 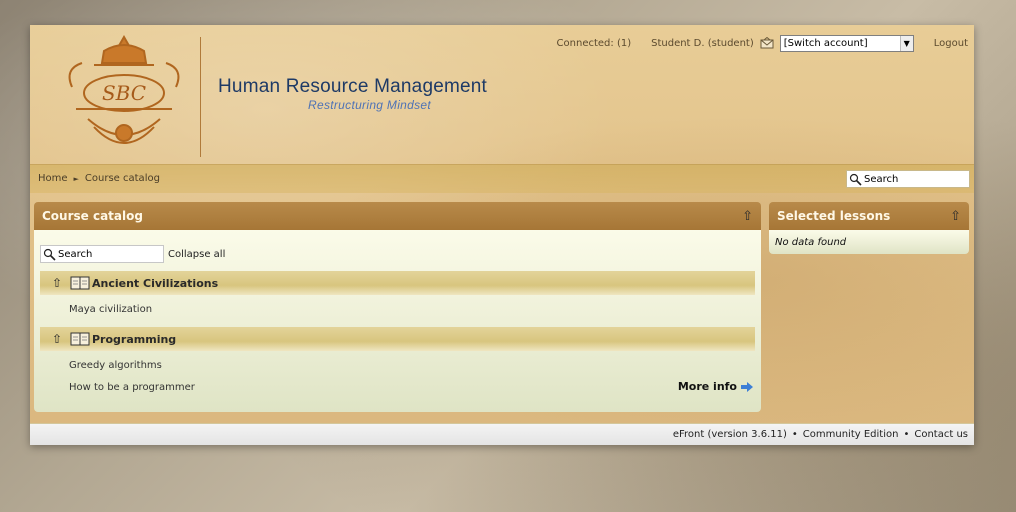 I want to click on connected-users-link: Connected: (1), so click(x=594, y=43).